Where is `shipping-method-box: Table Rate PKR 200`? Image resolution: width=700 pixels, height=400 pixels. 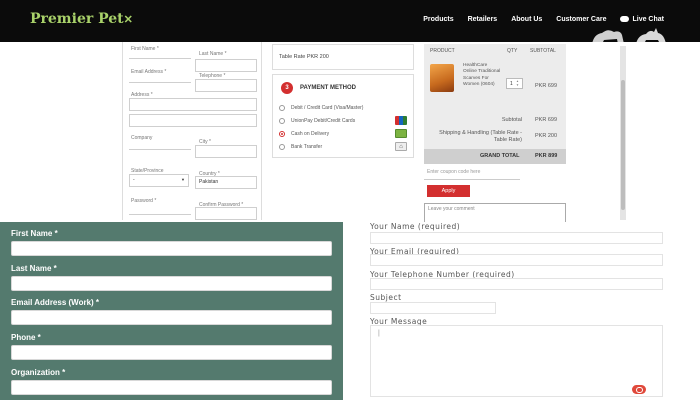
shipping-method-box: Table Rate PKR 200 is located at coordinates (343, 57).